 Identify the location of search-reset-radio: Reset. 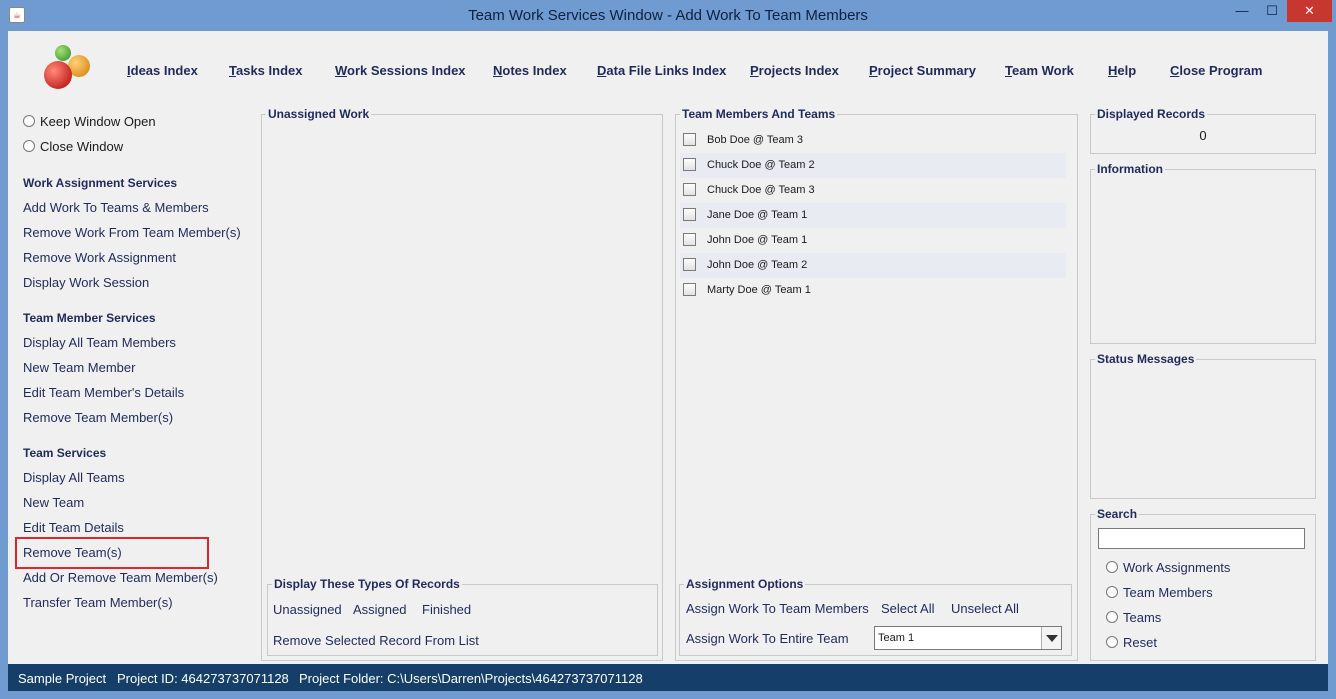
(1131, 642).